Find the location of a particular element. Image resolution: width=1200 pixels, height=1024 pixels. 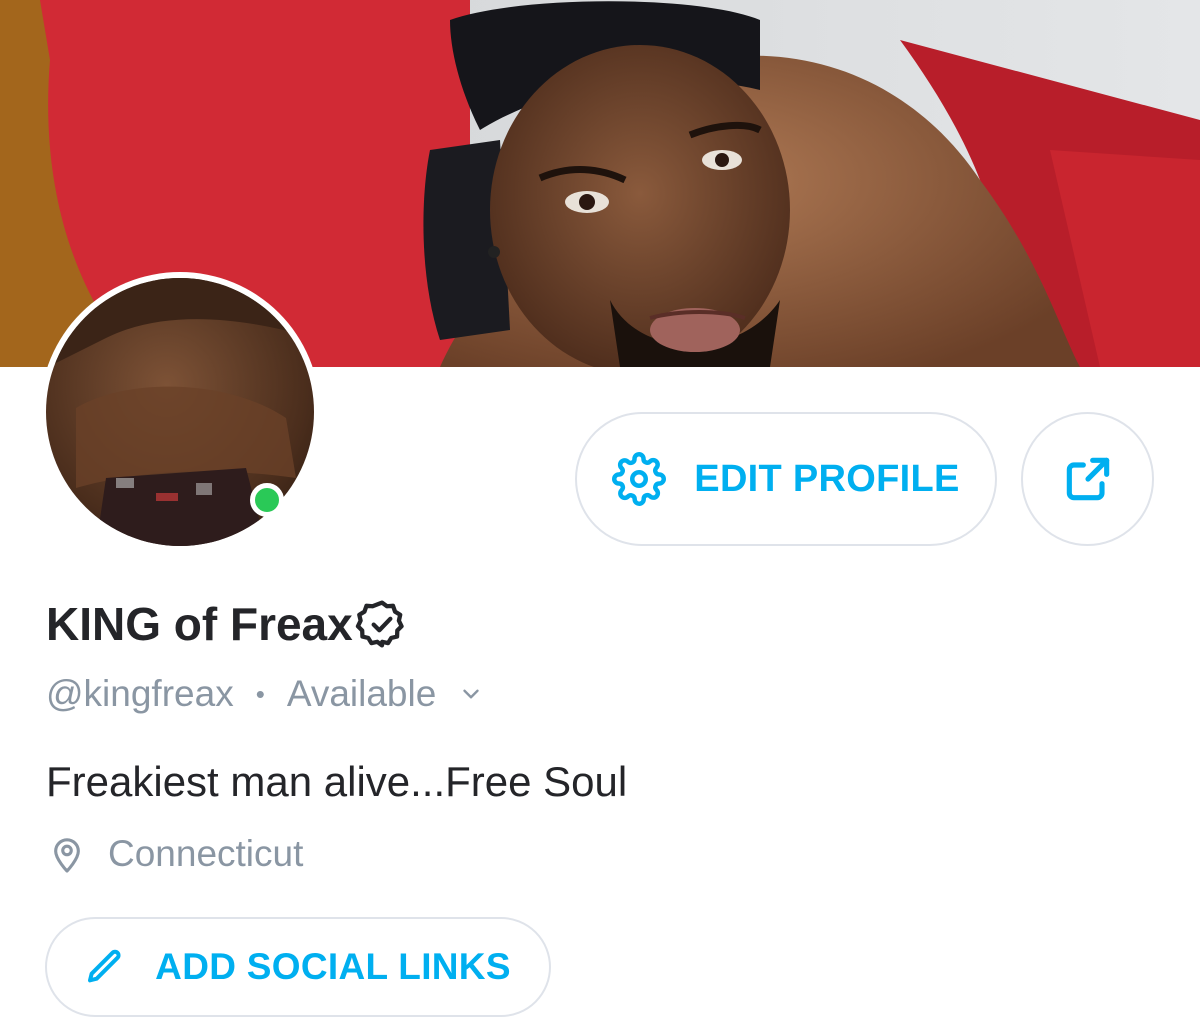

profile-bio: Freakiest man alive...Free Soul is located at coordinates (337, 781).